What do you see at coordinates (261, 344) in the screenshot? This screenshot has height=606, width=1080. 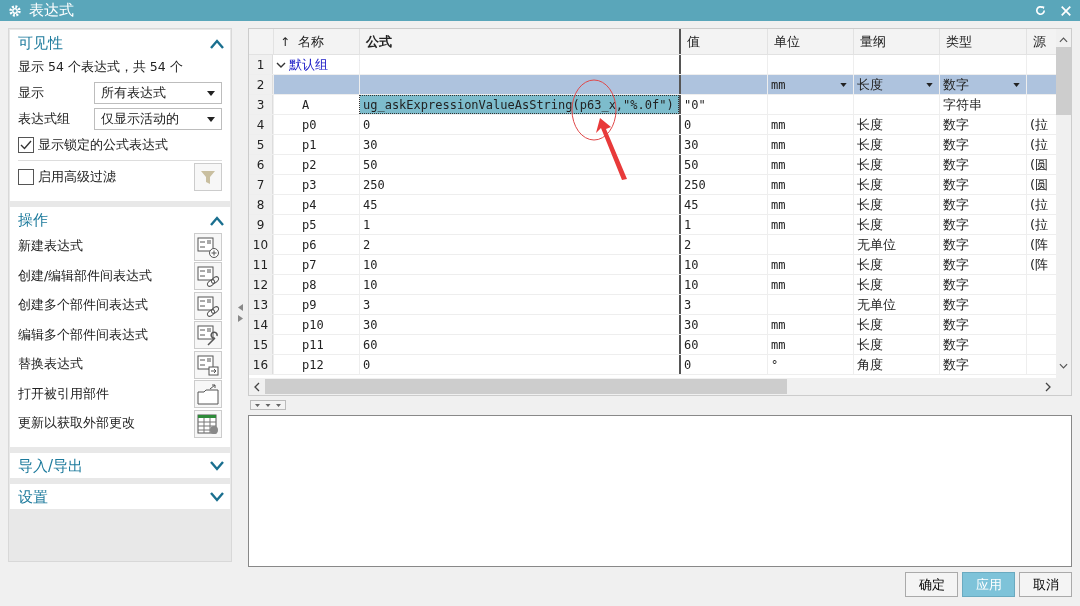 I see `row-number: 15` at bounding box center [261, 344].